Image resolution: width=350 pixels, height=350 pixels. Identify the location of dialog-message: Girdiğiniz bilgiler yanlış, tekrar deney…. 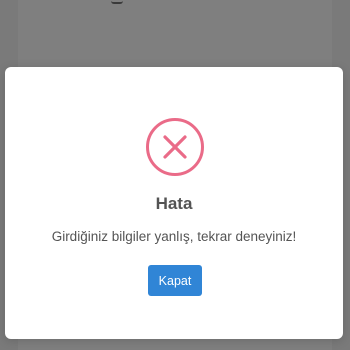
(174, 236).